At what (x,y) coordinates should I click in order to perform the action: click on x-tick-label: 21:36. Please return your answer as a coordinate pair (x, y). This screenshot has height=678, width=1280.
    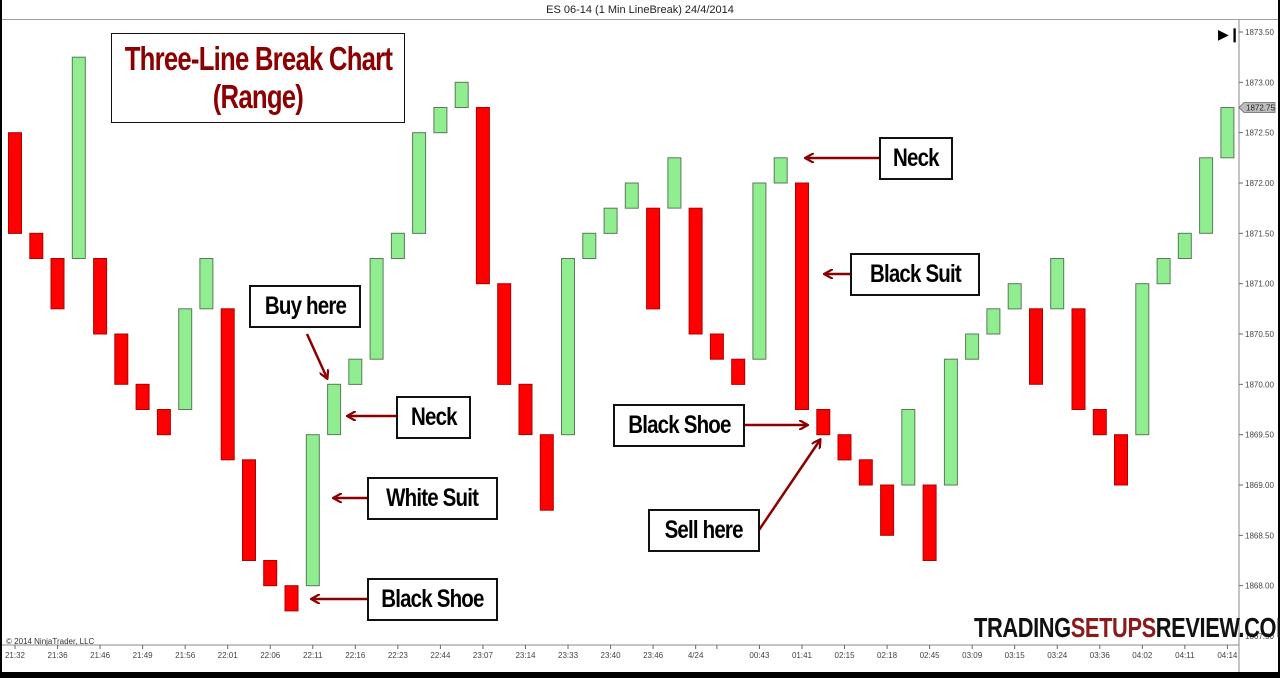
    Looking at the image, I should click on (58, 655).